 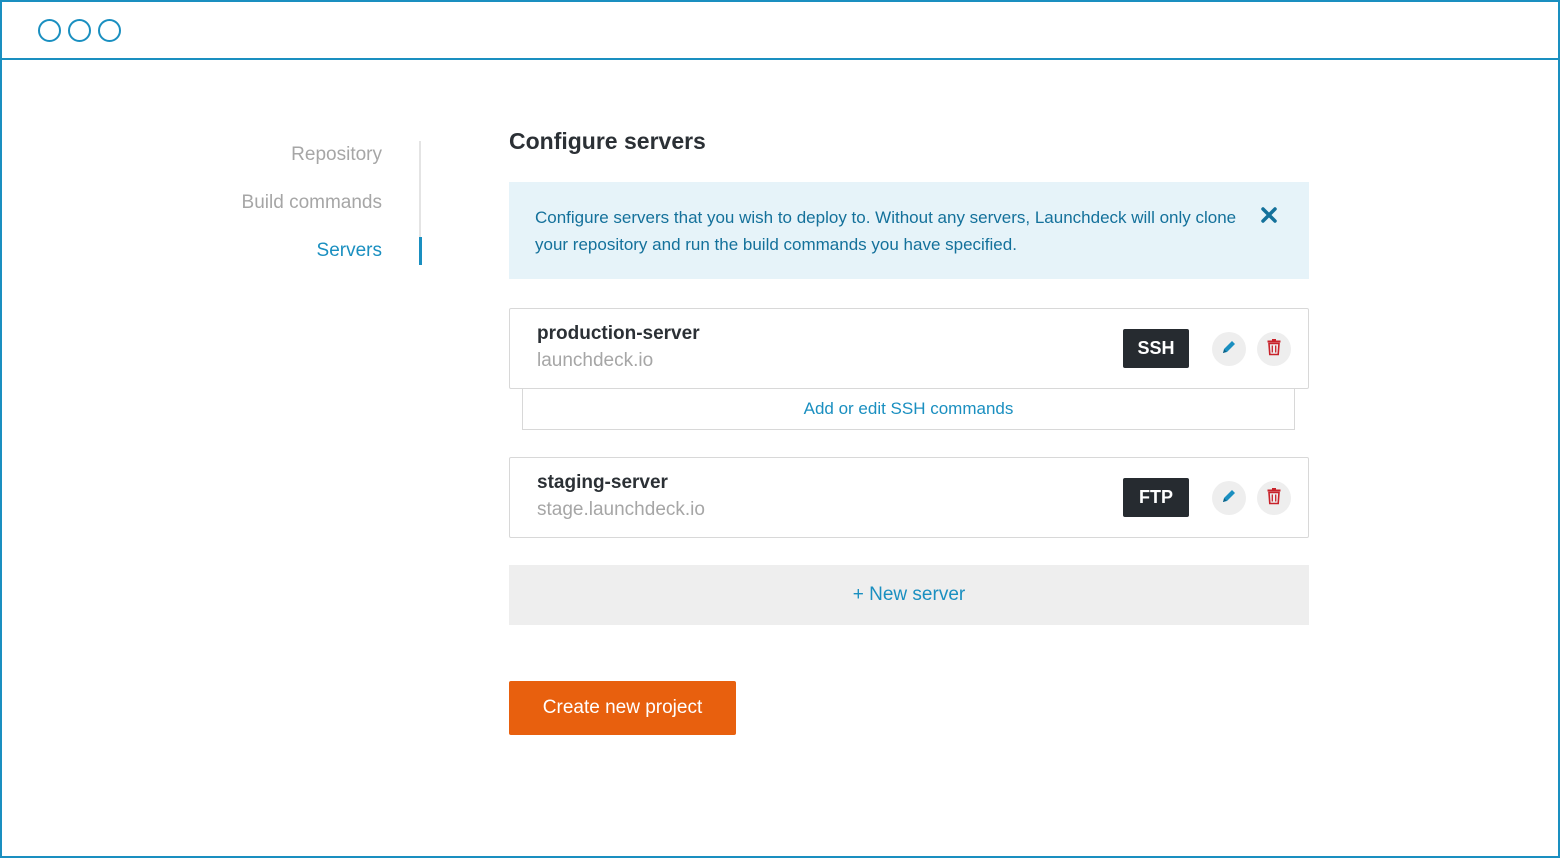 What do you see at coordinates (622, 708) in the screenshot?
I see `create-project-button: Create new project` at bounding box center [622, 708].